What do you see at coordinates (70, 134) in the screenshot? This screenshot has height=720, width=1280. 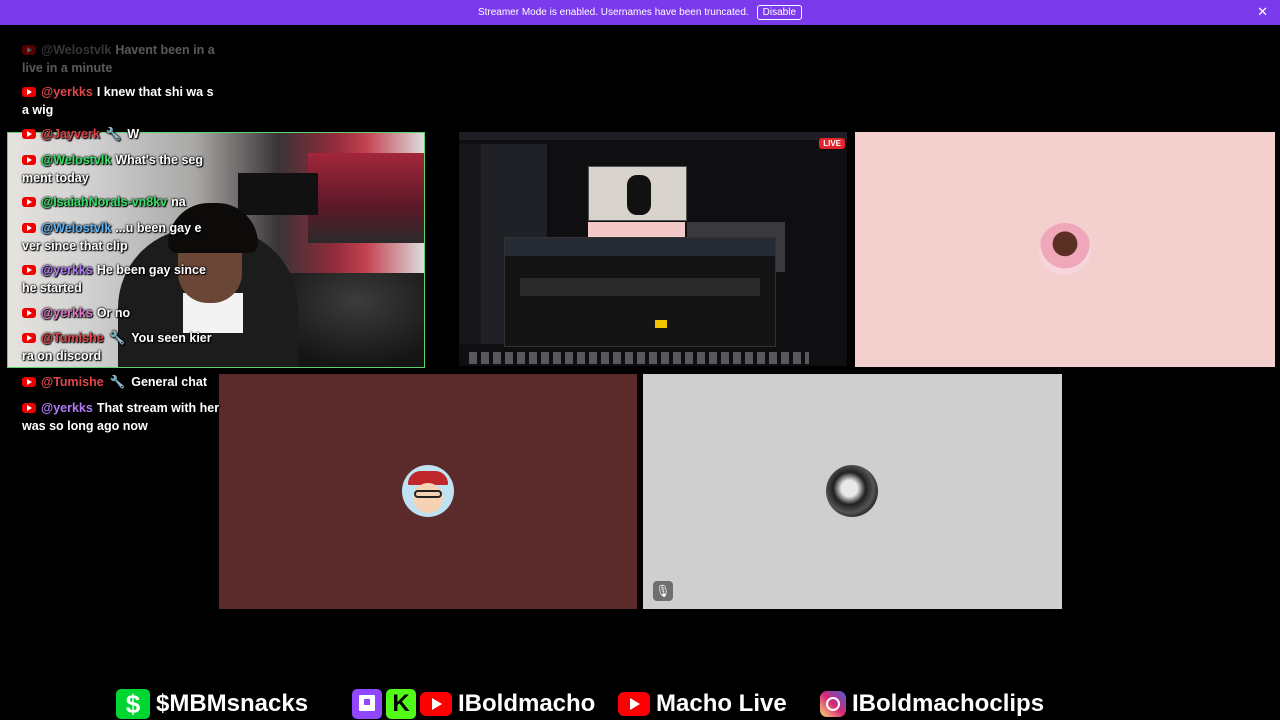 I see `chat-username: @Jayverk` at bounding box center [70, 134].